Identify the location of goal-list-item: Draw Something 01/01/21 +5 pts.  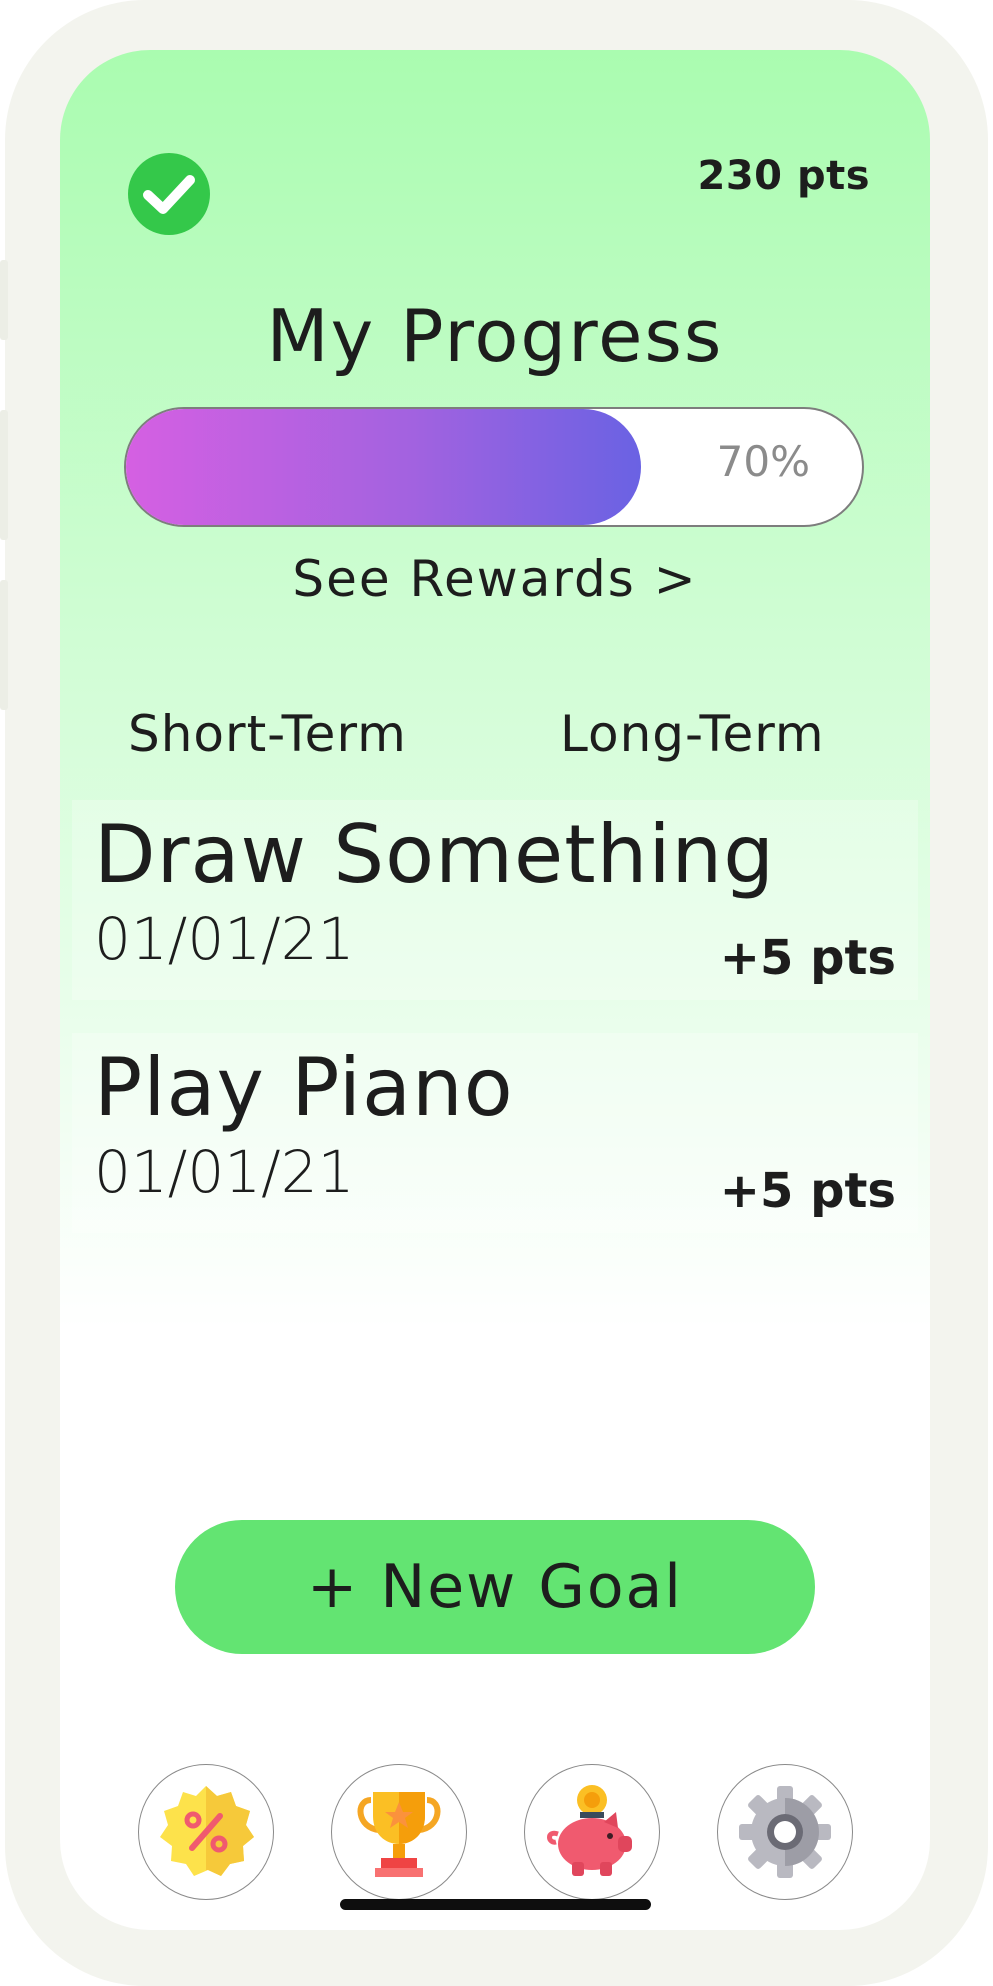
(495, 900).